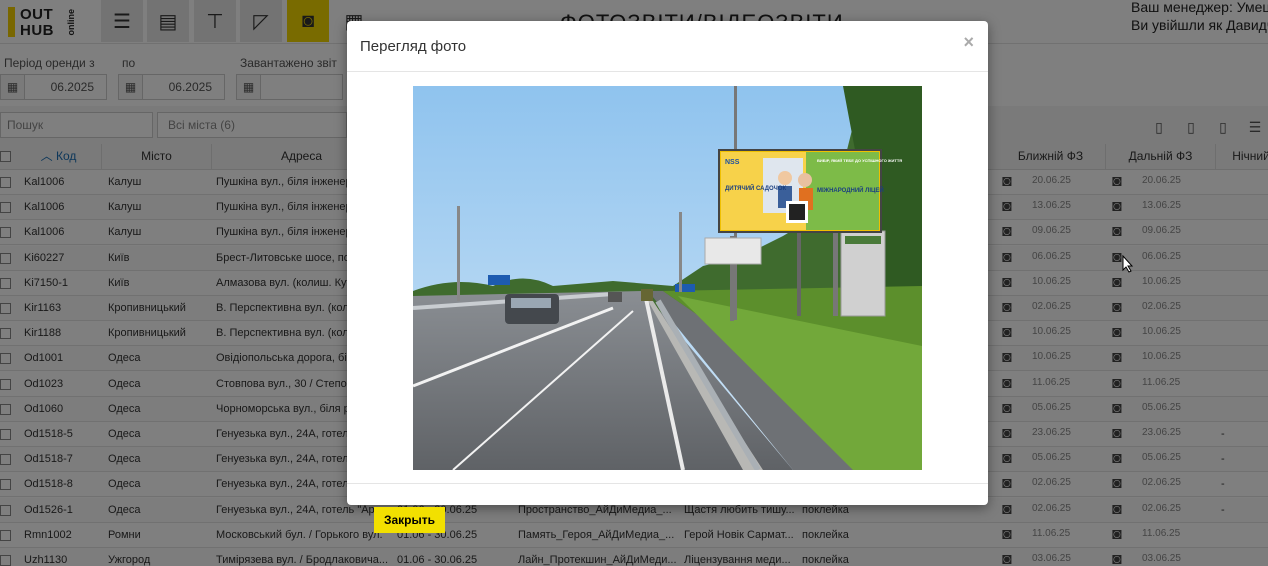  Describe the element at coordinates (1128, 264) in the screenshot. I see `mouse-cursor-icon` at that location.